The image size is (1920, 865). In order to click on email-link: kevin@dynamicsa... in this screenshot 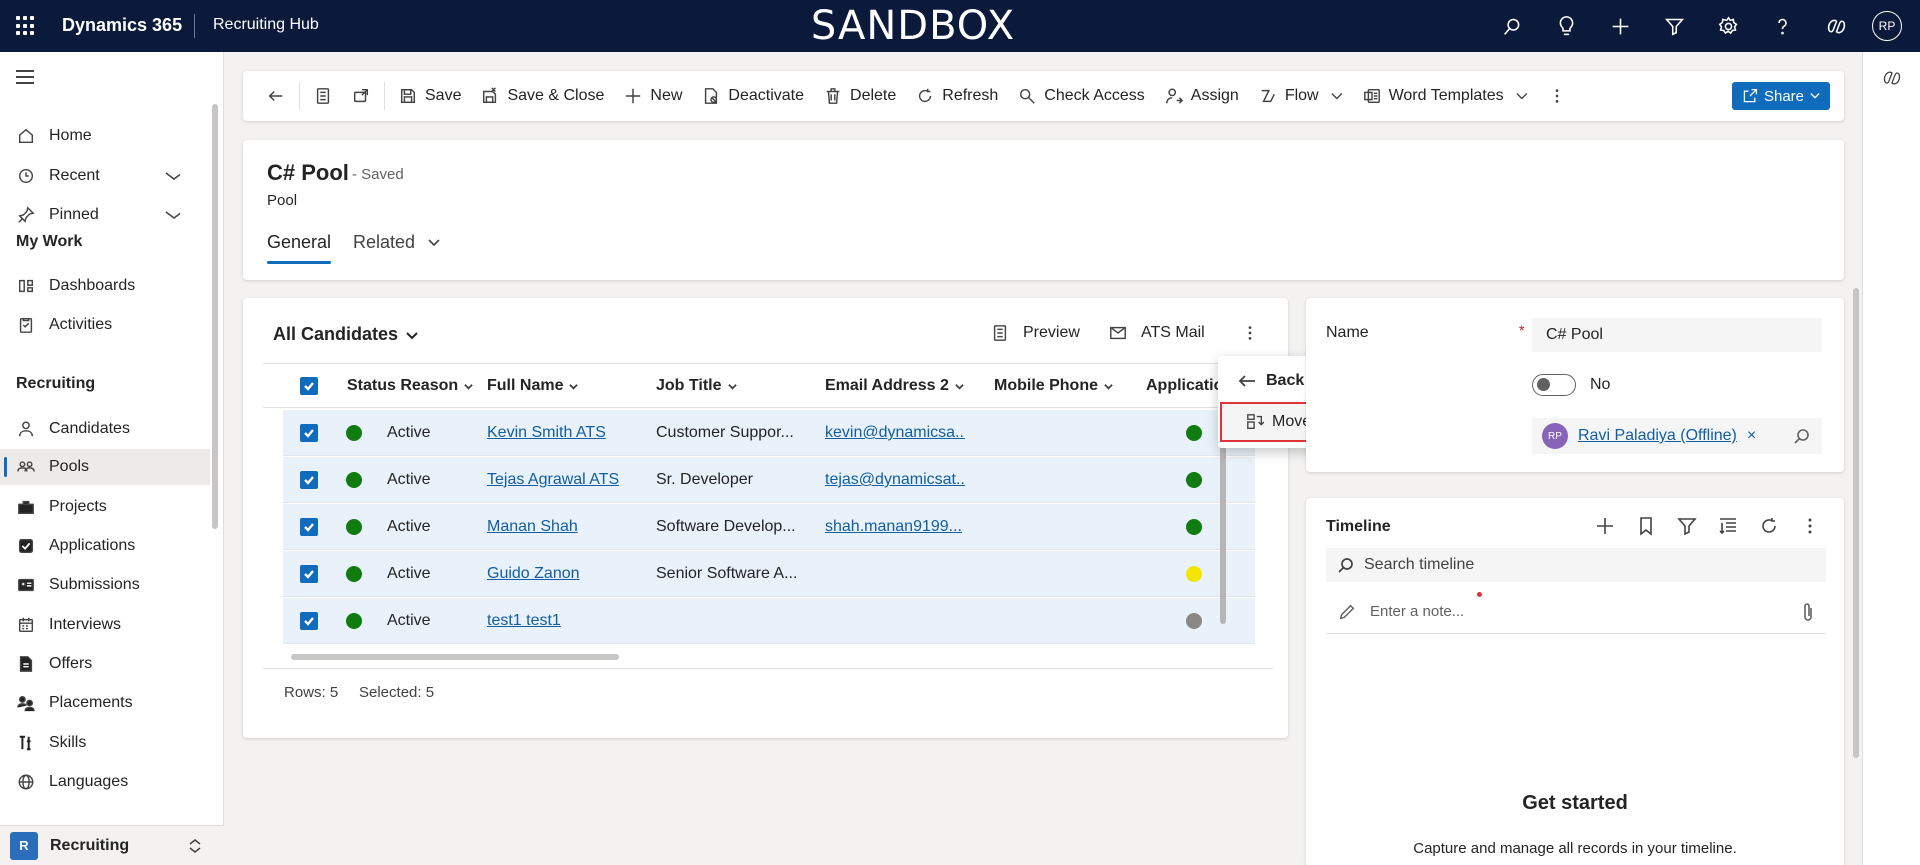, I will do `click(895, 433)`.